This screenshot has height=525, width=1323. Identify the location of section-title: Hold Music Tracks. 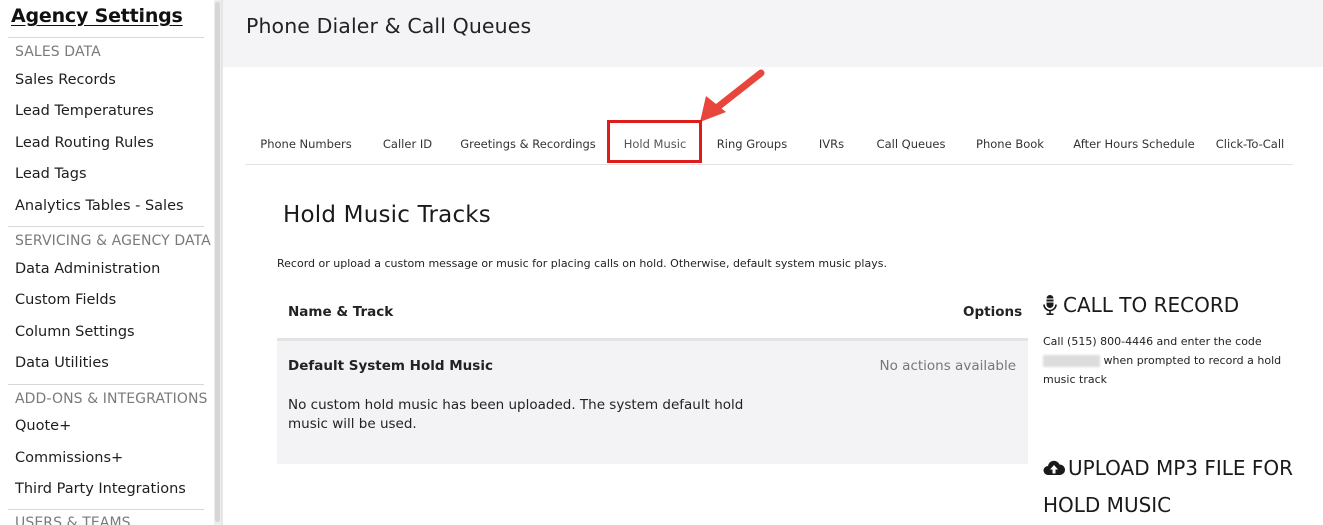
(387, 215).